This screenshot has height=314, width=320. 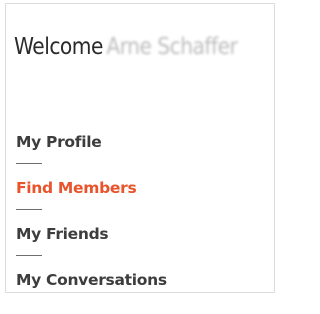 I want to click on menu-item-label: Find Members, so click(x=76, y=188).